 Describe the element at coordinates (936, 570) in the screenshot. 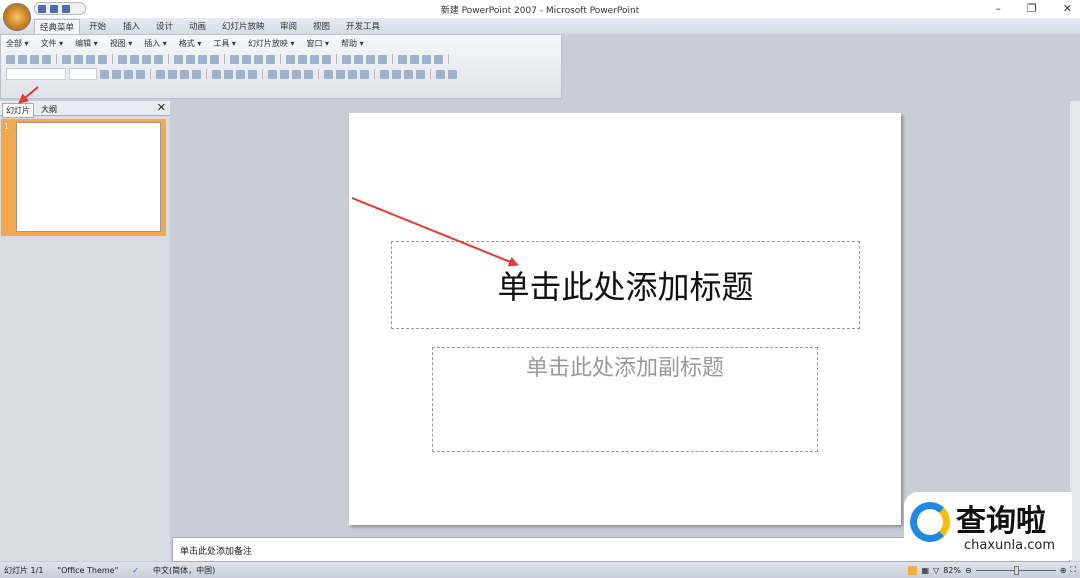

I see `slideshow-icon: ▽` at that location.